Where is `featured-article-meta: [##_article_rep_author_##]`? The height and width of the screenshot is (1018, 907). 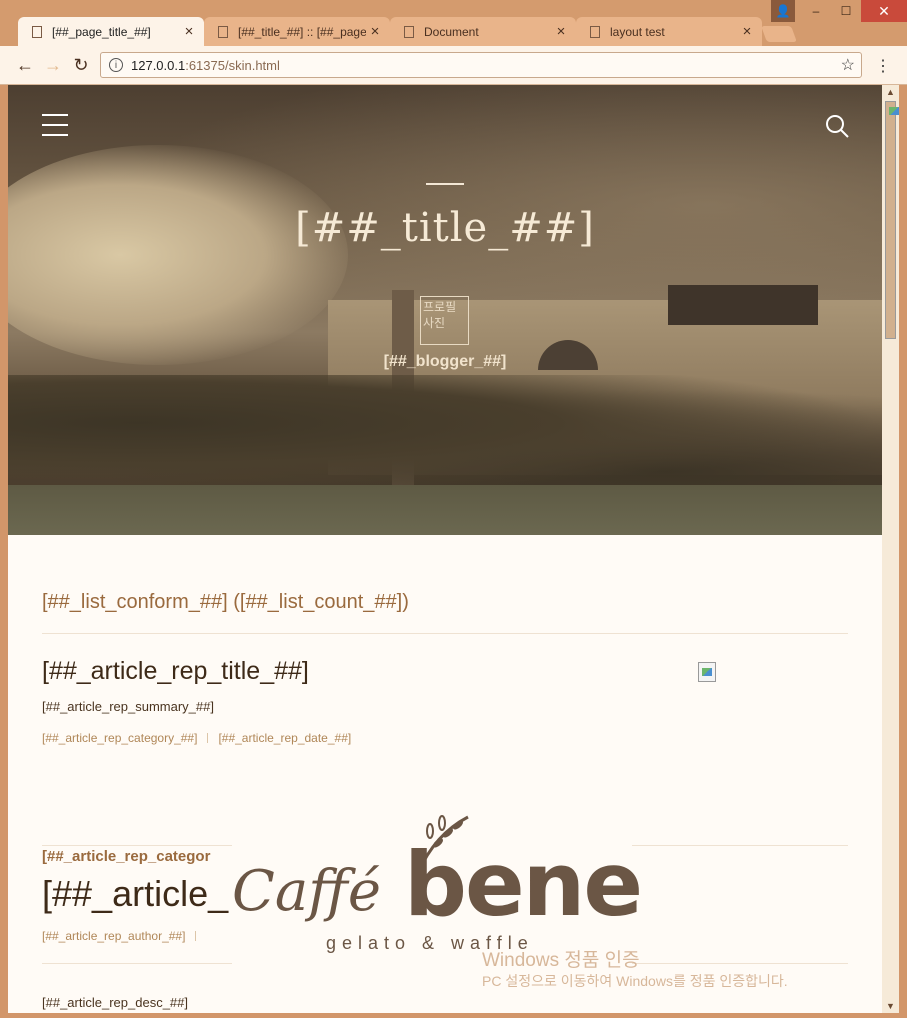
featured-article-meta: [##_article_rep_author_##] is located at coordinates (124, 936).